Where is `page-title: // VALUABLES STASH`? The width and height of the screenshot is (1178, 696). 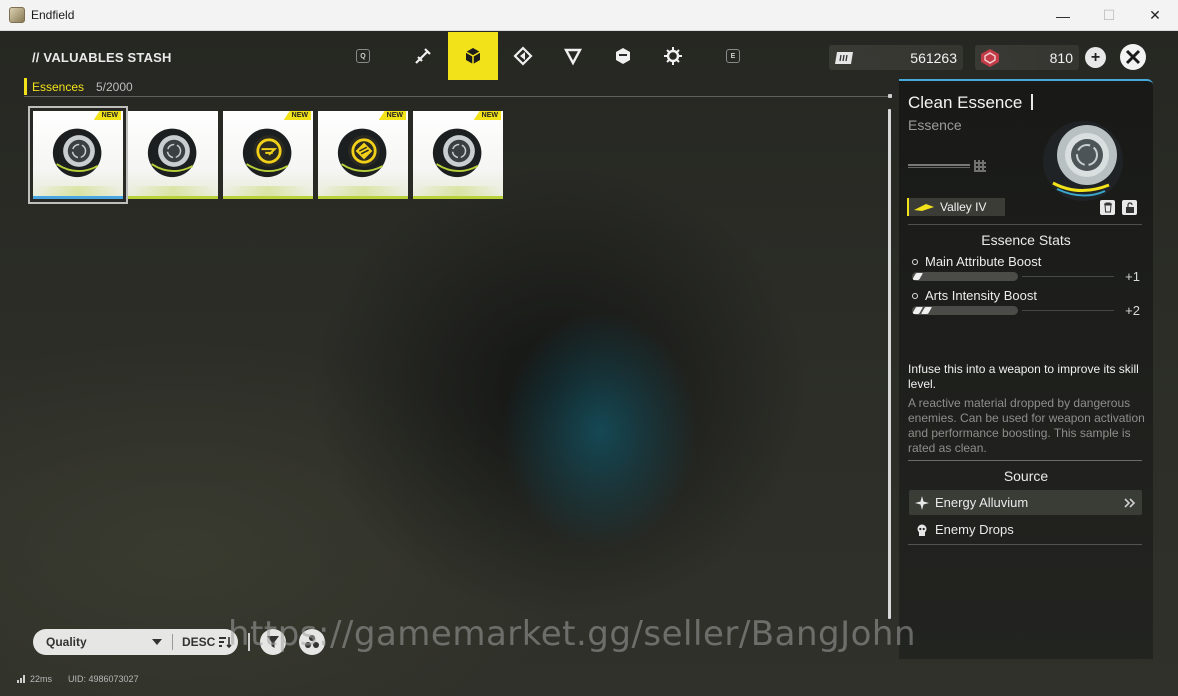 page-title: // VALUABLES STASH is located at coordinates (102, 57).